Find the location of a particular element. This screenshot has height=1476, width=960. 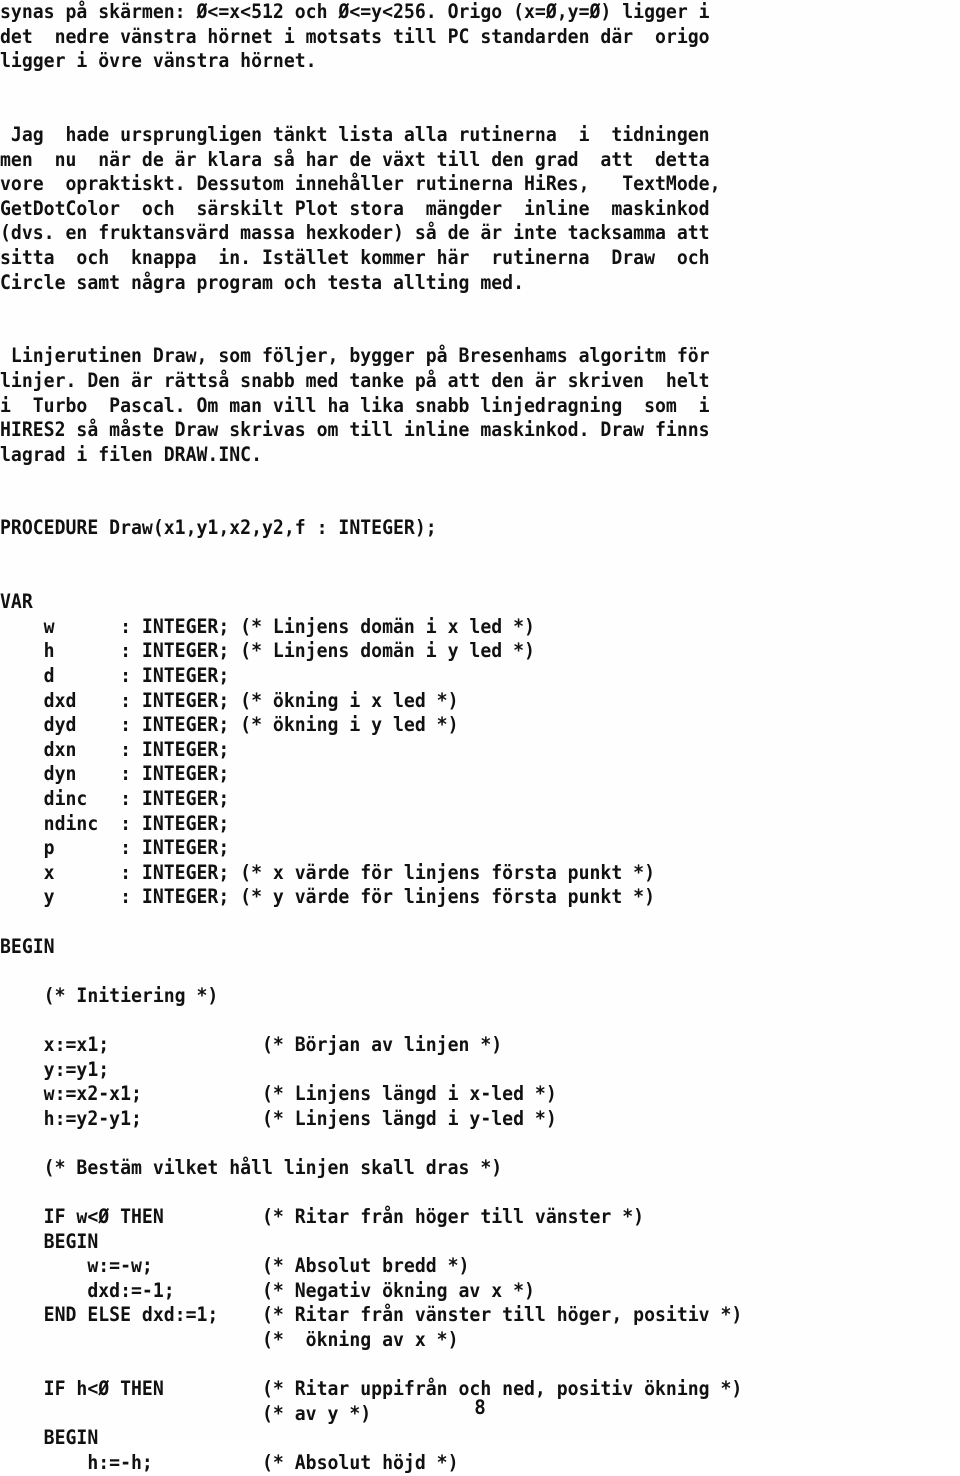

listing-line: dyd : INTEGER; (* ökning i y led *) is located at coordinates (229, 725).